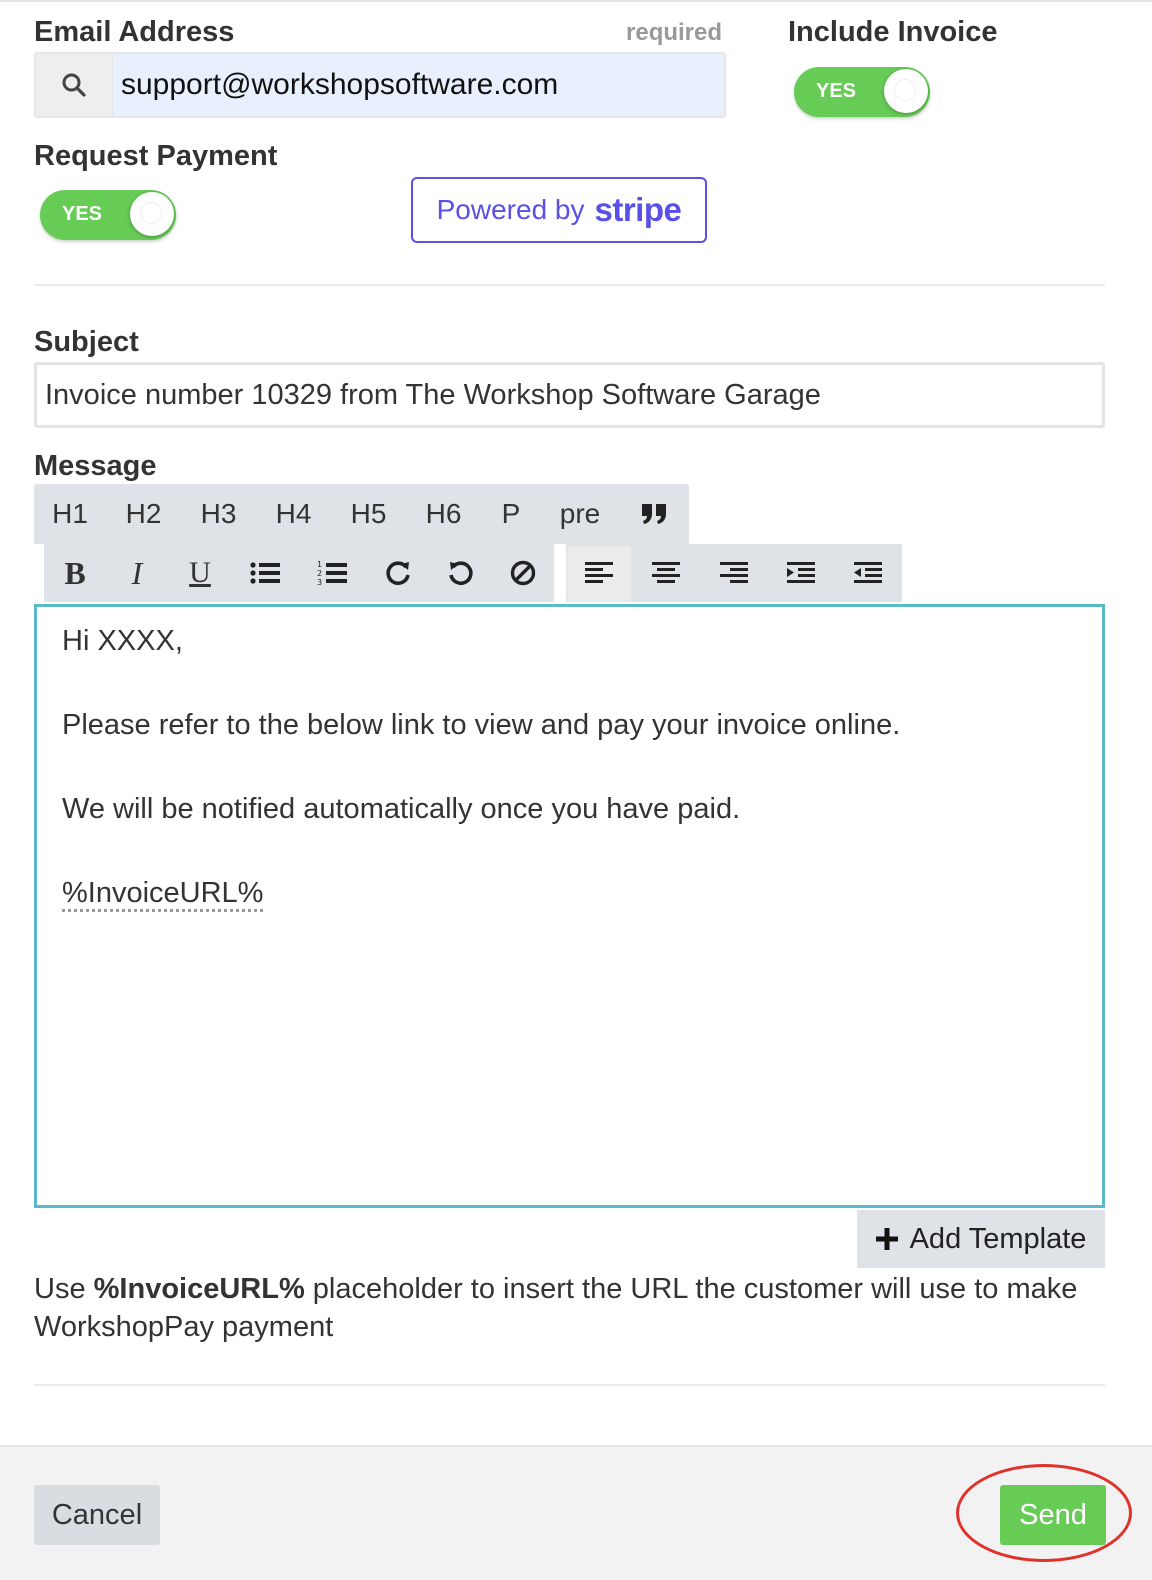 This screenshot has height=1580, width=1152. What do you see at coordinates (674, 32) in the screenshot?
I see `required-hint: required` at bounding box center [674, 32].